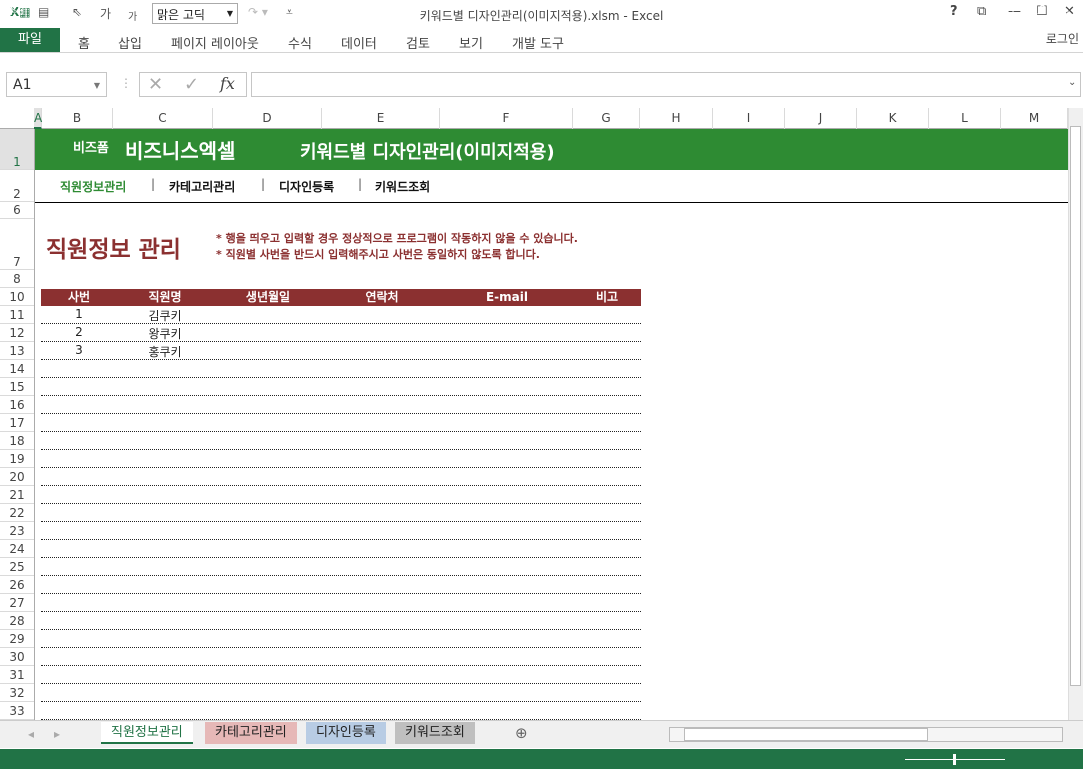 The width and height of the screenshot is (1083, 769). I want to click on nav-category: 카테고리관리, so click(202, 186).